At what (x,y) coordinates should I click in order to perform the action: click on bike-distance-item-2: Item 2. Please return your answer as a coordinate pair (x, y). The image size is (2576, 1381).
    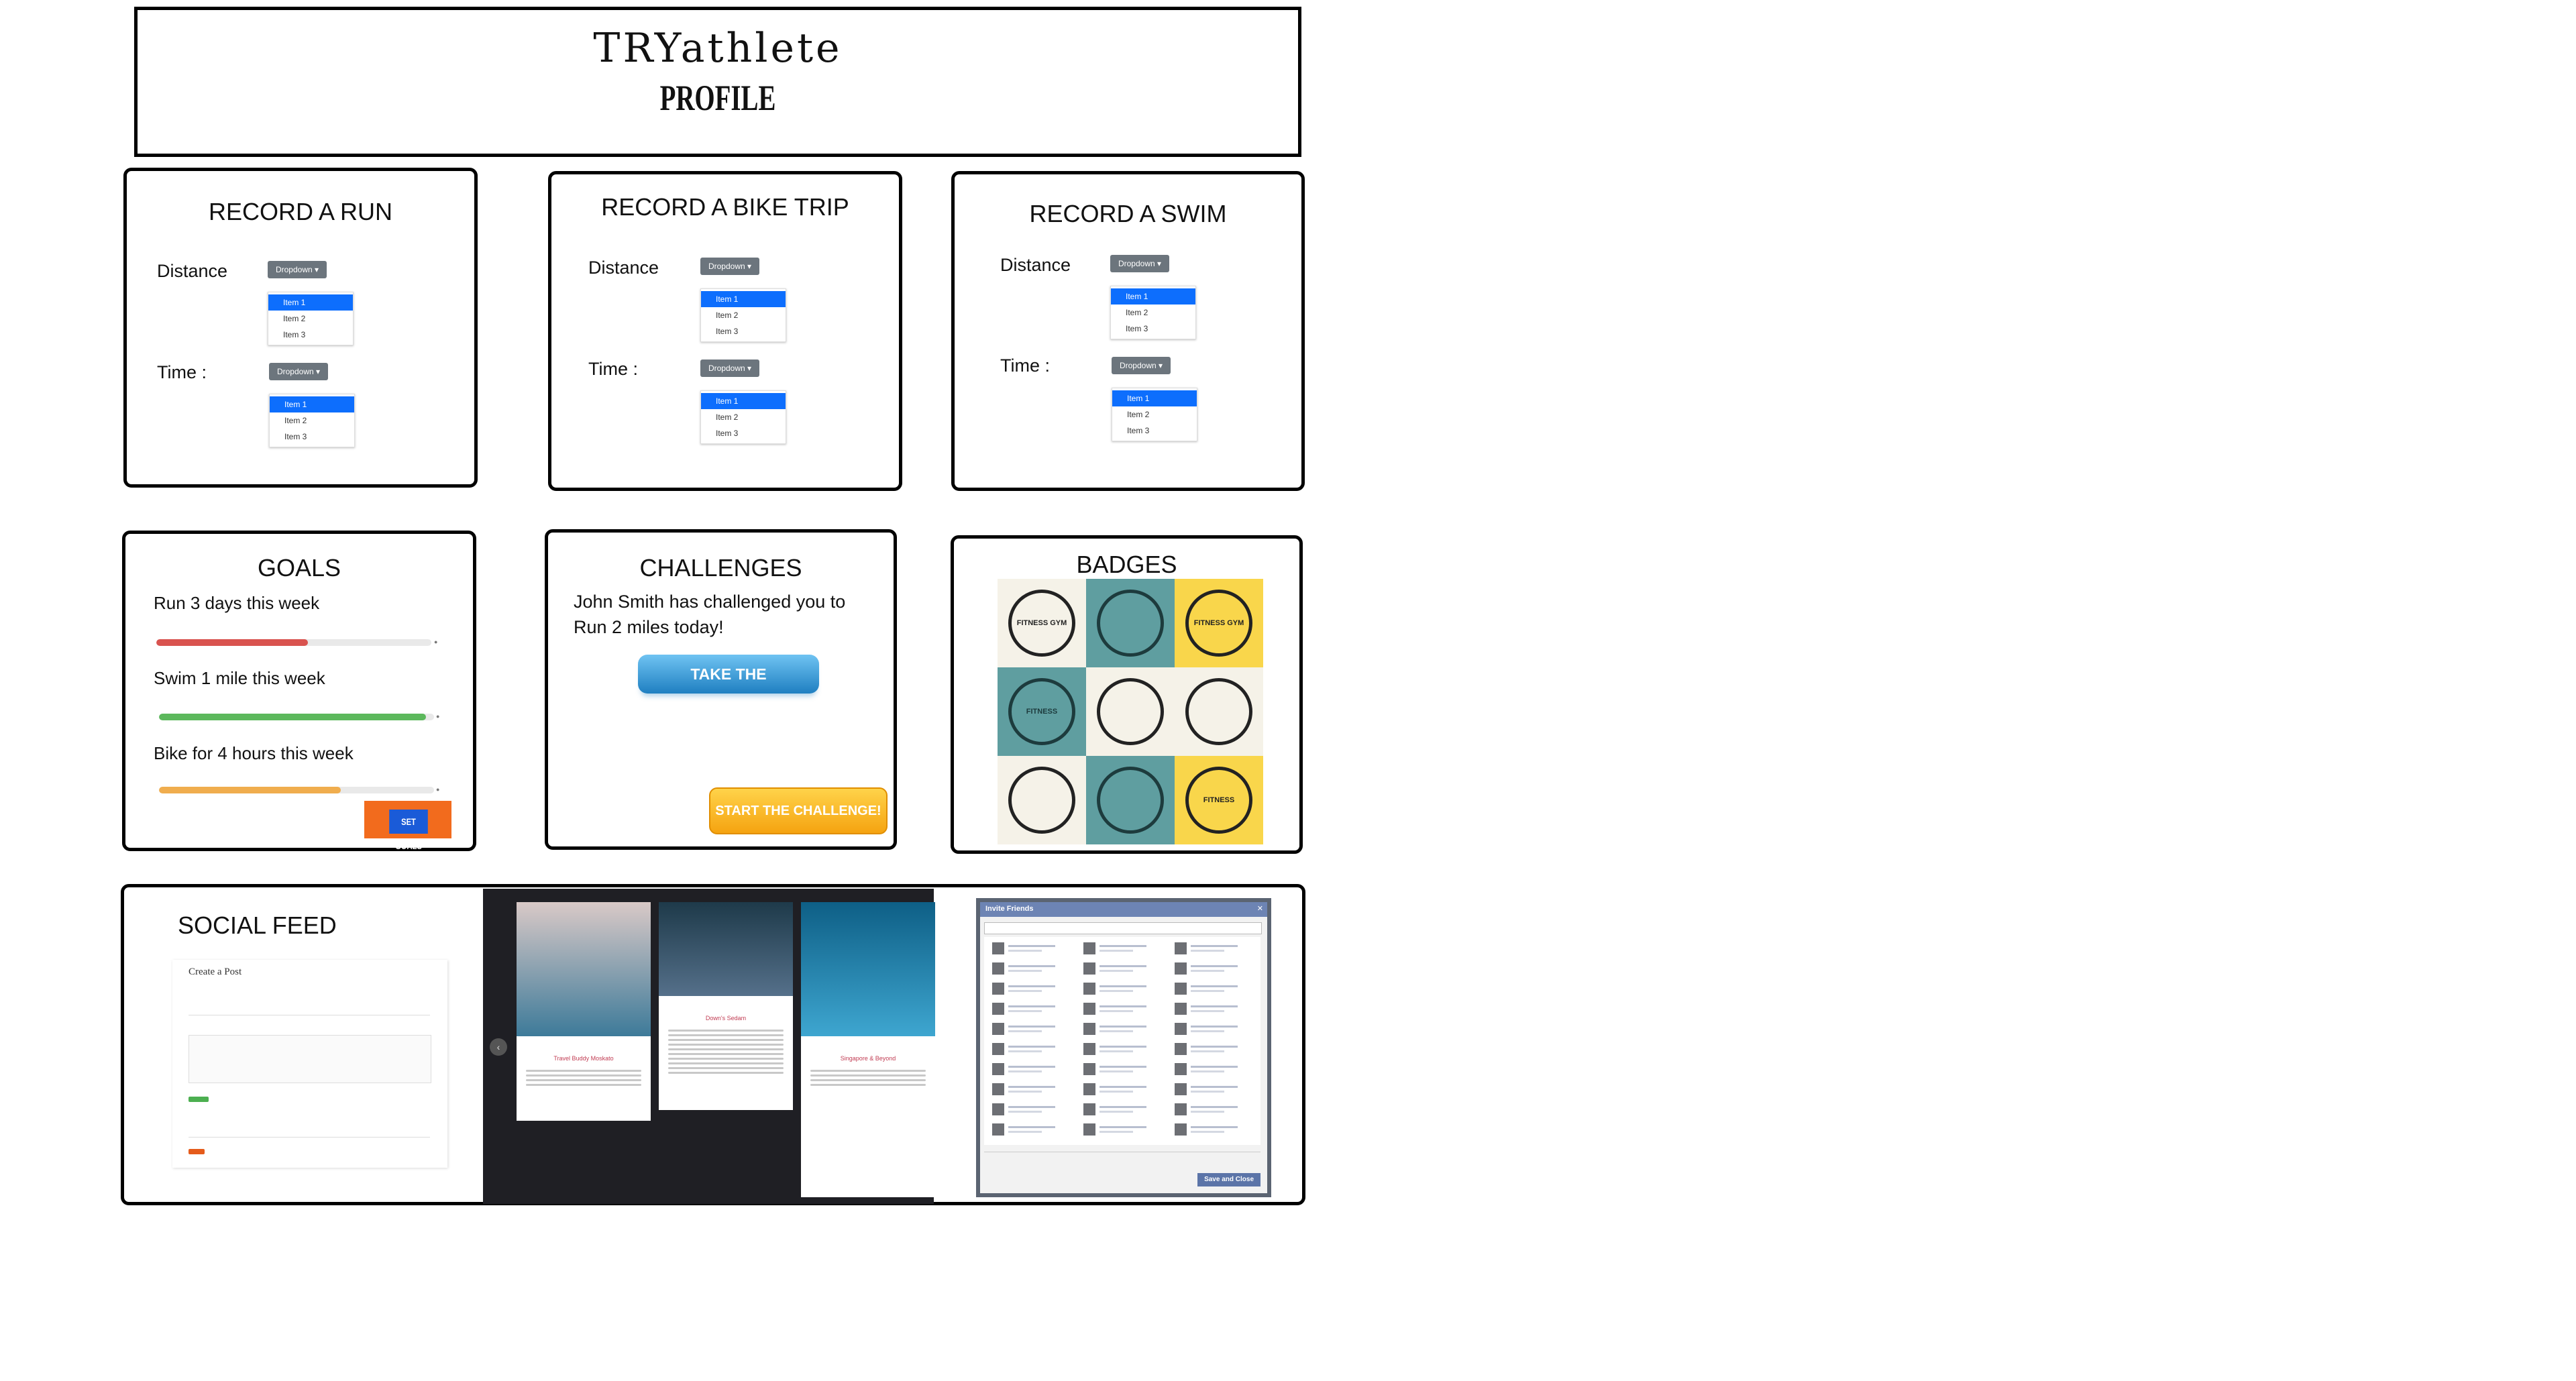
    Looking at the image, I should click on (743, 315).